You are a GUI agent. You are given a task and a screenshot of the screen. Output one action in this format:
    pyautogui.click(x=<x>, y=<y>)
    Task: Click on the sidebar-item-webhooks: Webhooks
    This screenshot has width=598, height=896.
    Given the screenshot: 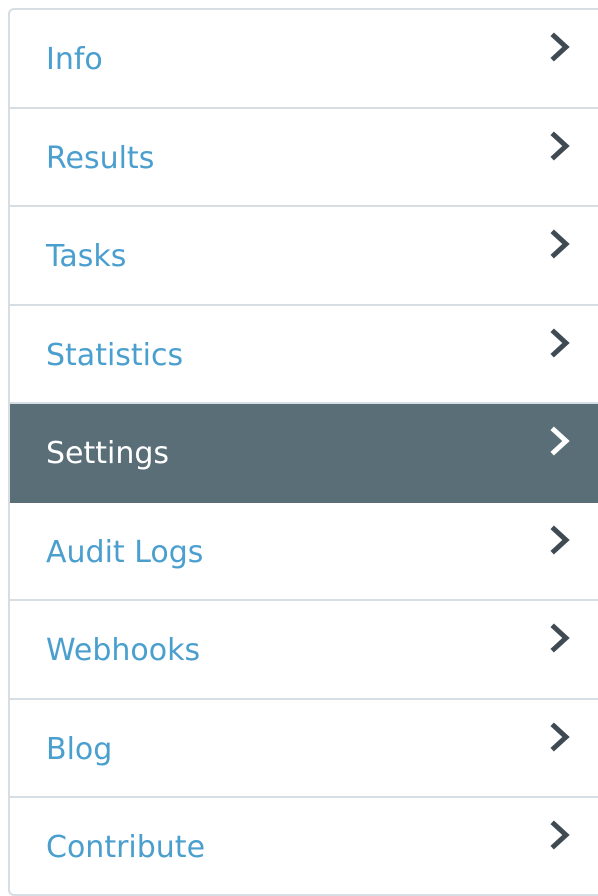 What is the action you would take?
    pyautogui.click(x=304, y=650)
    